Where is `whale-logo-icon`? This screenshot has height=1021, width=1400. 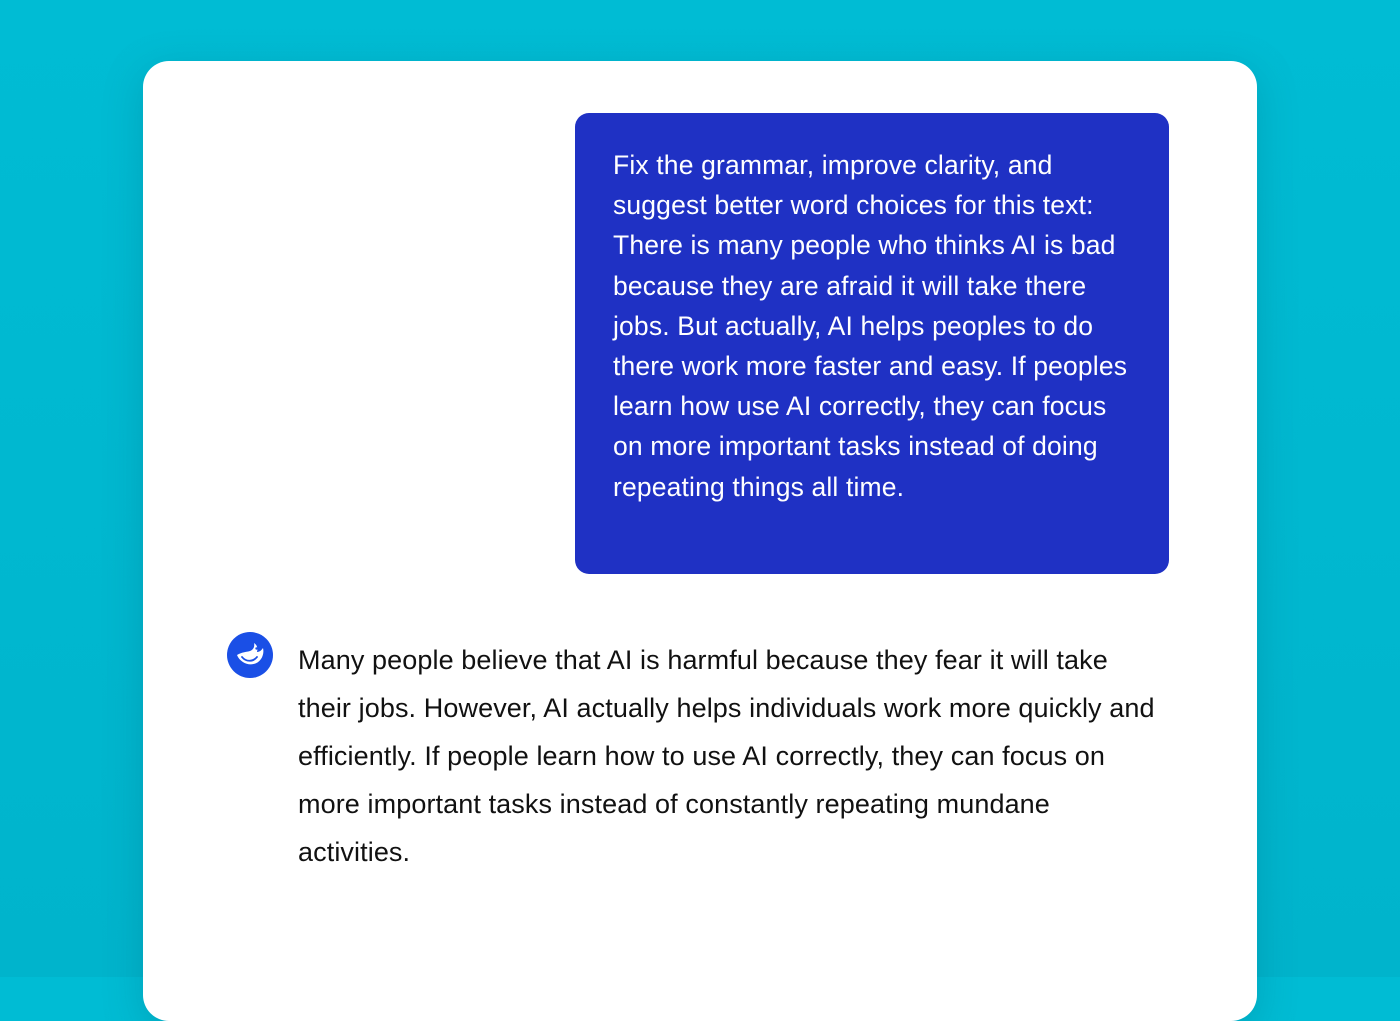
whale-logo-icon is located at coordinates (250, 654).